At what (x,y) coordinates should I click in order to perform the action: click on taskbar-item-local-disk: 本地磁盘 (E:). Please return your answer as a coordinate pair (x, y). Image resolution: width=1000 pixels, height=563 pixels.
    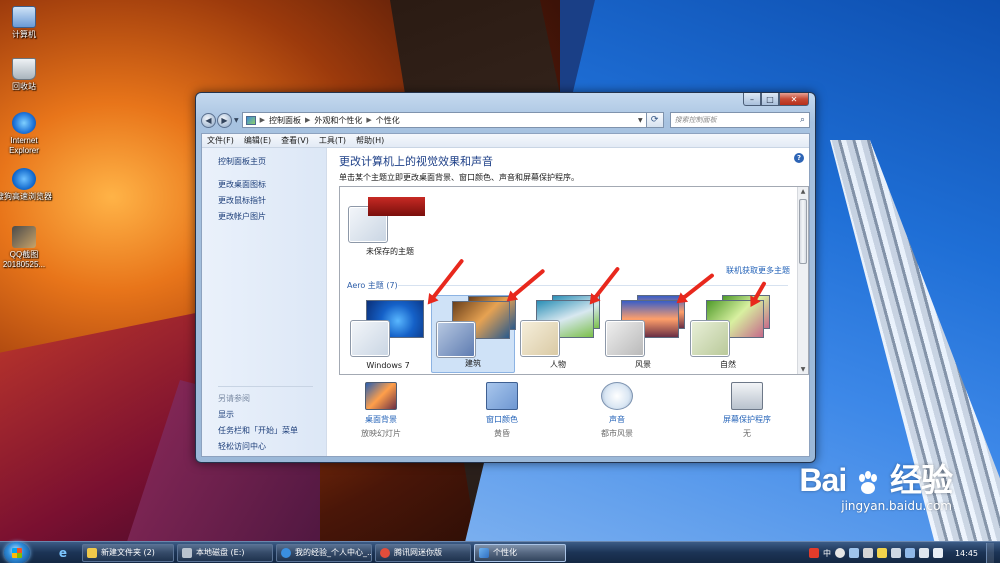
    Looking at the image, I should click on (225, 552).